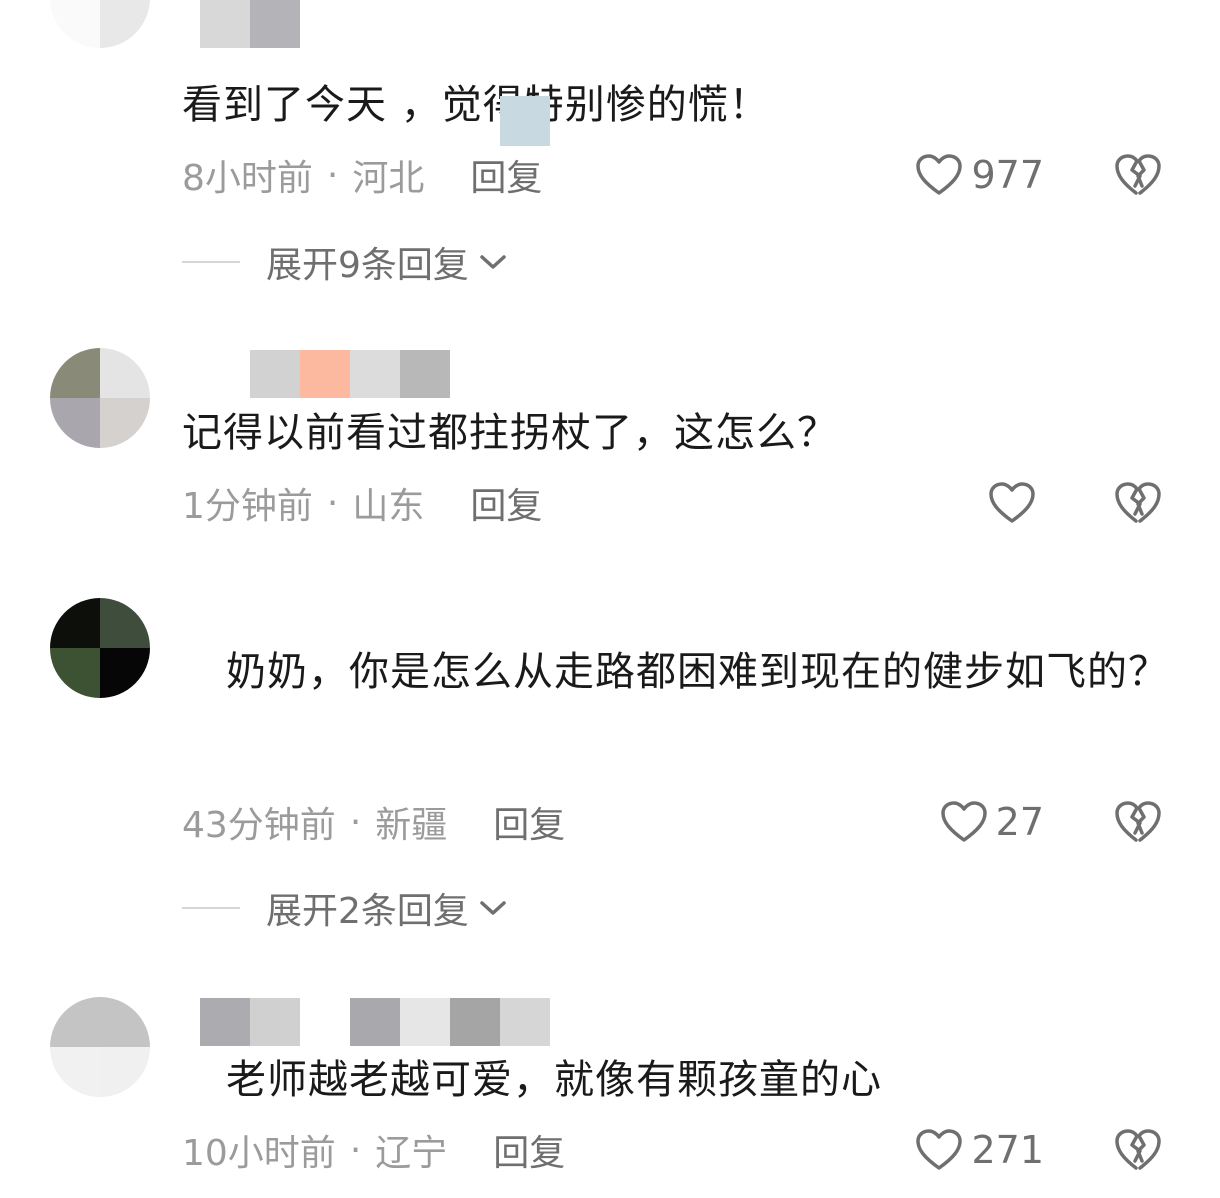 This screenshot has width=1220, height=1198. I want to click on comment-time: 8小时前, so click(247, 178).